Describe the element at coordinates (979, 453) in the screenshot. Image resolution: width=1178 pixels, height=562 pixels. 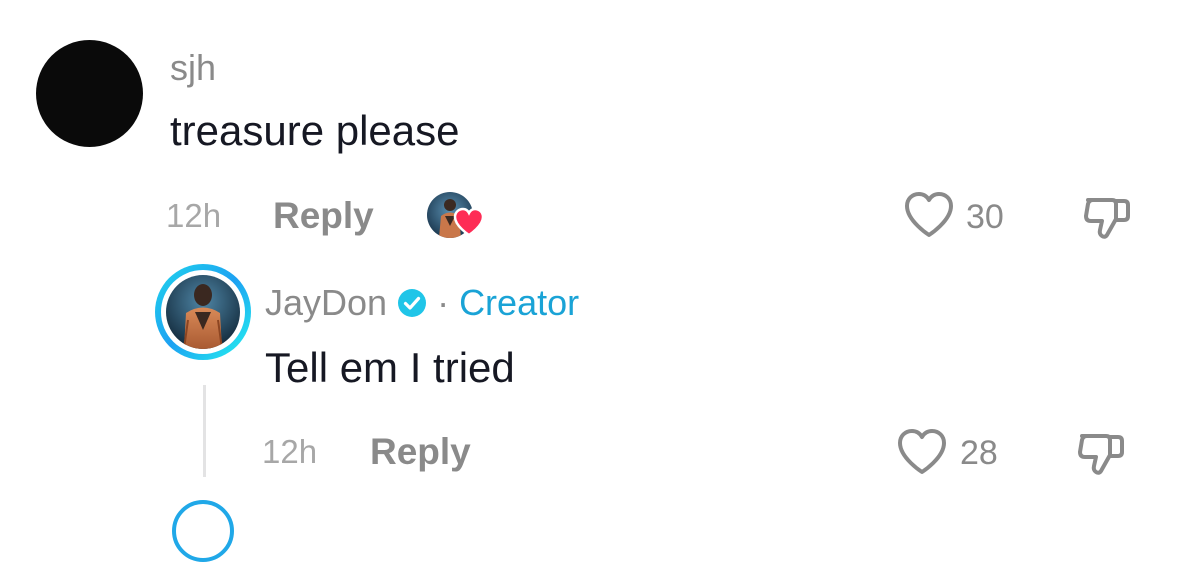
I see `reply-like-count: 28` at that location.